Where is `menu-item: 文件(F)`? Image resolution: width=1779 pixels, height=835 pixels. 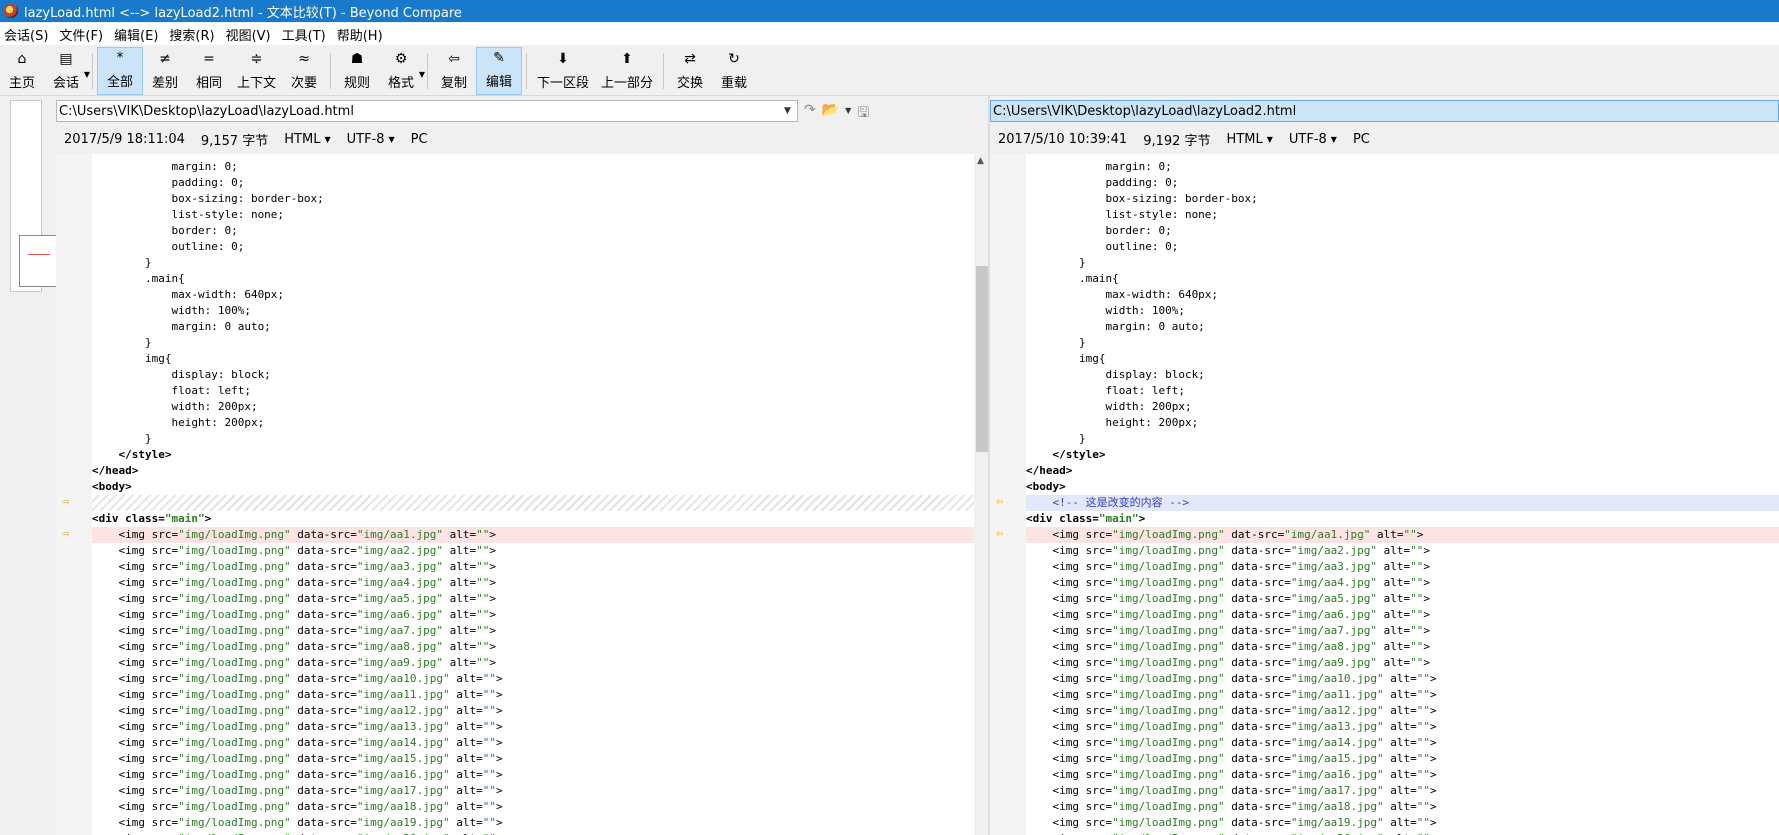 menu-item: 文件(F) is located at coordinates (81, 34).